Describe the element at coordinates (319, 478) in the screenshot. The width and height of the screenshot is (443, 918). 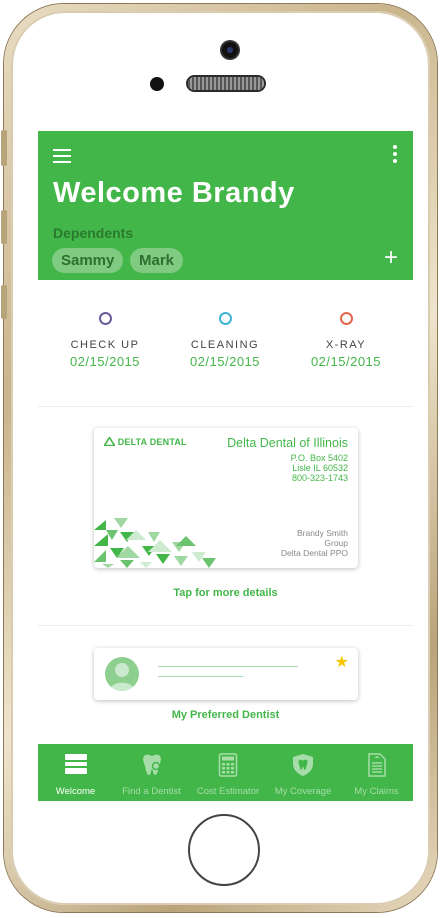
I see `phone-line: 800-323-1743` at that location.